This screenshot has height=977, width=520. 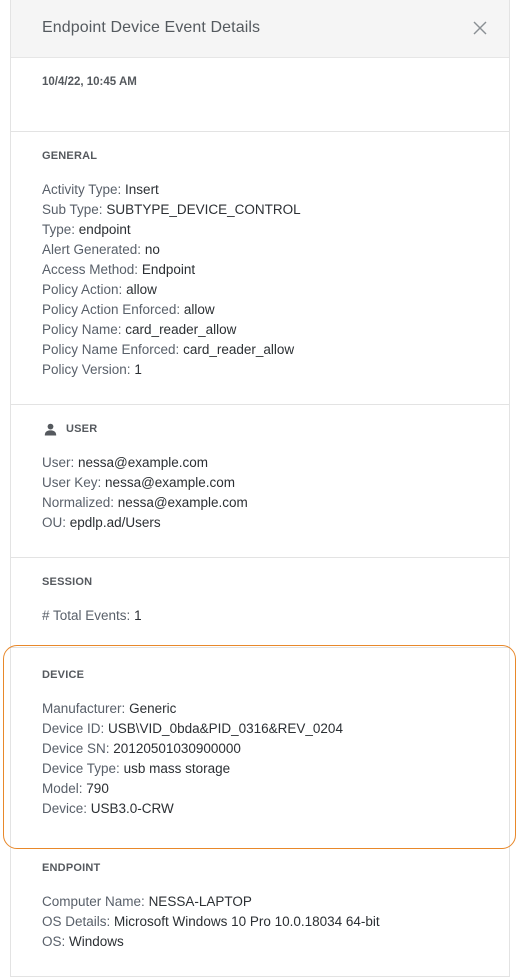 I want to click on field-label: Manufacturer:, so click(x=84, y=708).